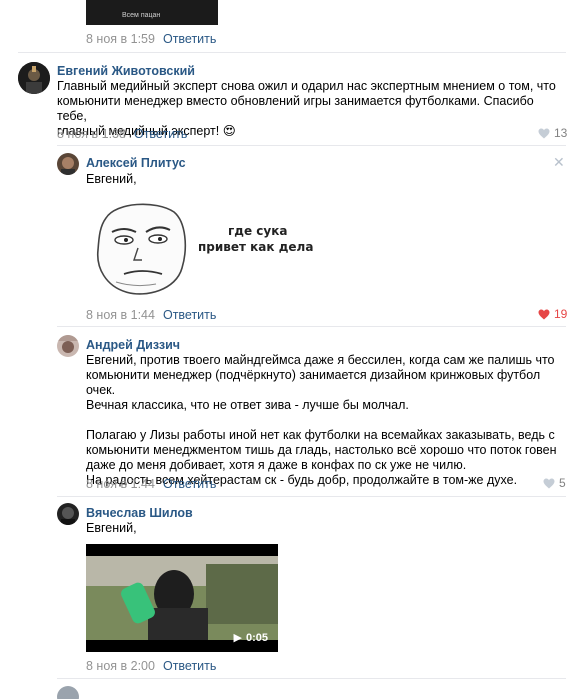  I want to click on comment-date: 8 ноя в 1:38, so click(91, 134).